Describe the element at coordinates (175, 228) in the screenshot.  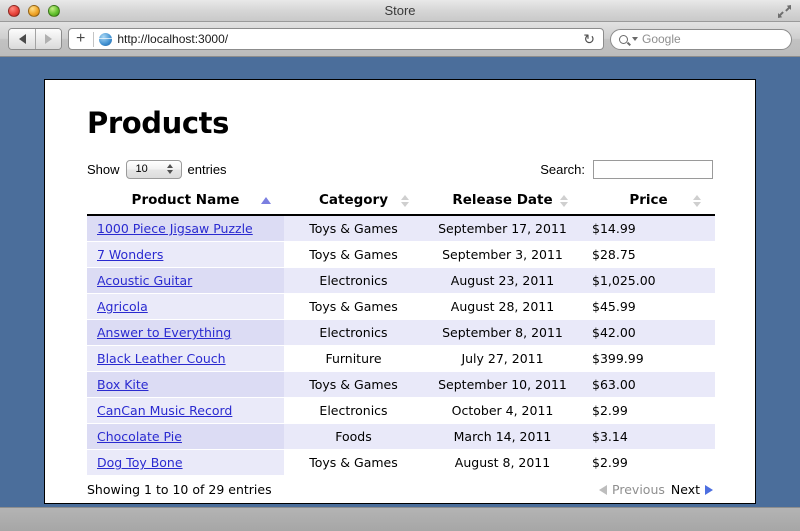
I see `product-link: 1000 Piece Jigsaw Puzzle` at that location.